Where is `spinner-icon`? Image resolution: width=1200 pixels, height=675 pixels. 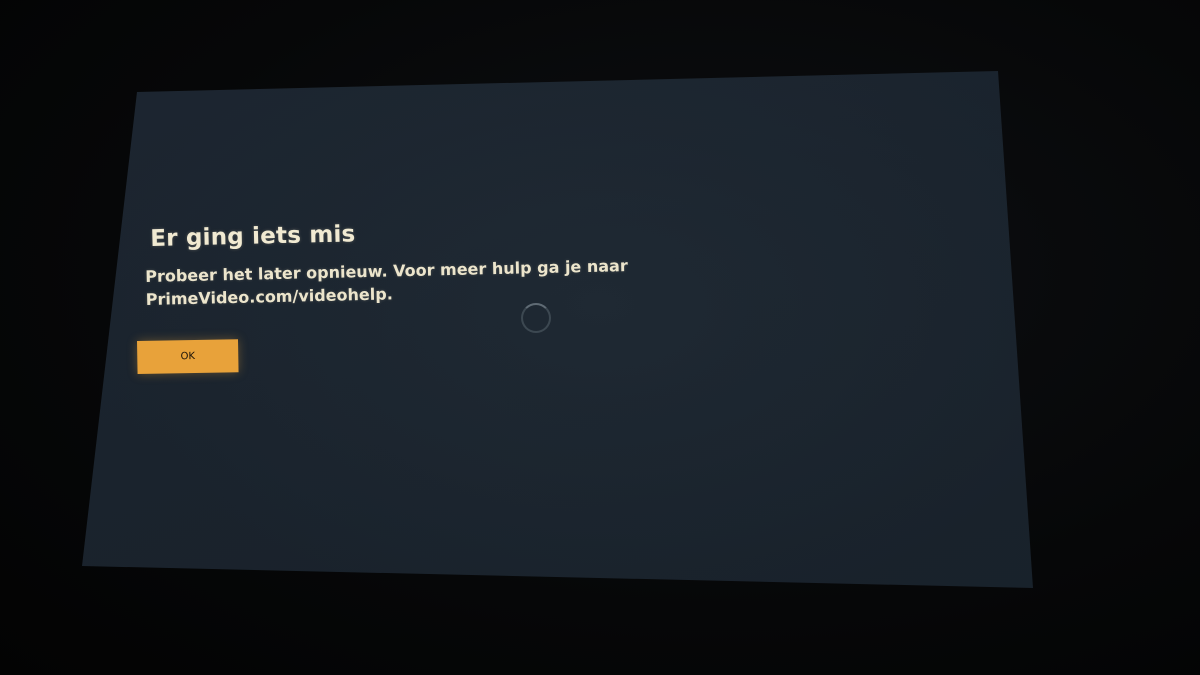 spinner-icon is located at coordinates (536, 318).